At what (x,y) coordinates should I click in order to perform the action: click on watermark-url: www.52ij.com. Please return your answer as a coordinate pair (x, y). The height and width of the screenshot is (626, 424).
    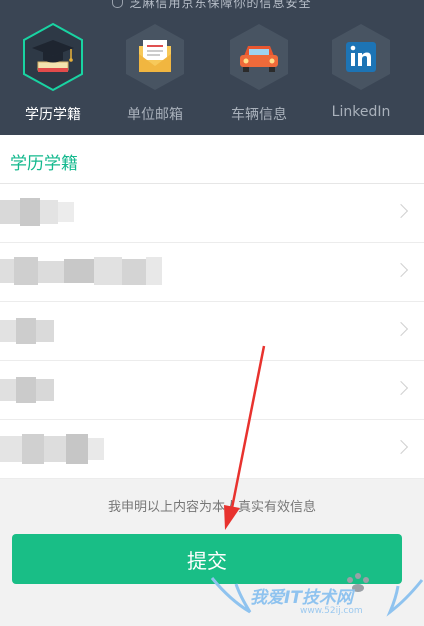
    Looking at the image, I should click on (331, 611).